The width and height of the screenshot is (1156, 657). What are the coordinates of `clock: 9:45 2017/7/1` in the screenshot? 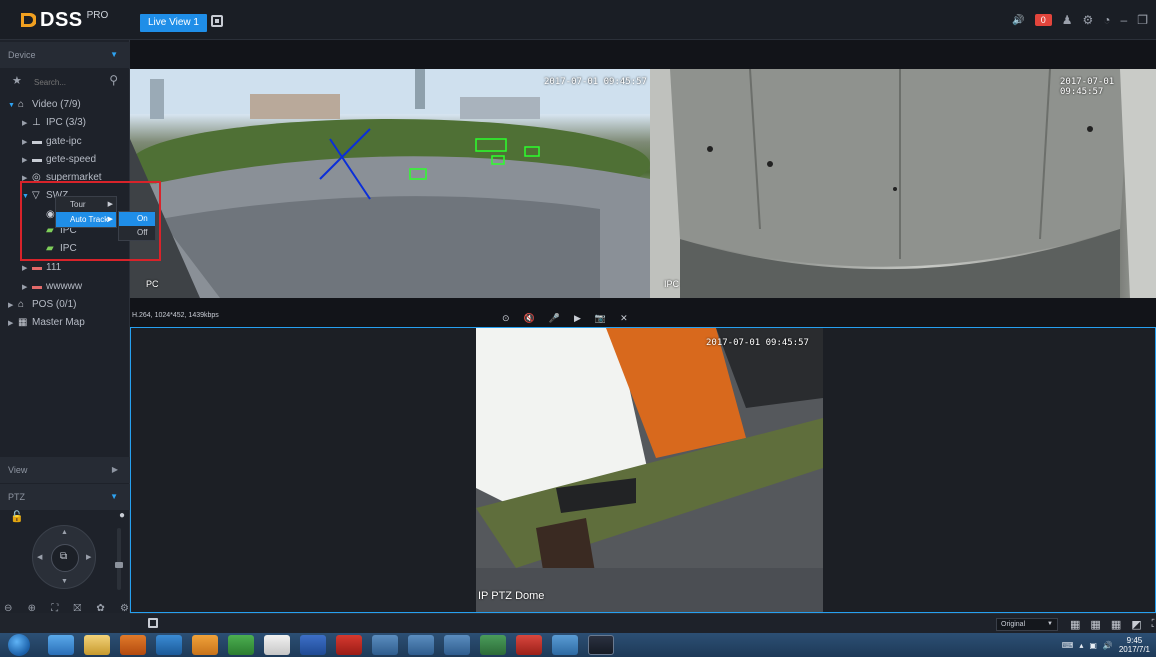 It's located at (1134, 645).